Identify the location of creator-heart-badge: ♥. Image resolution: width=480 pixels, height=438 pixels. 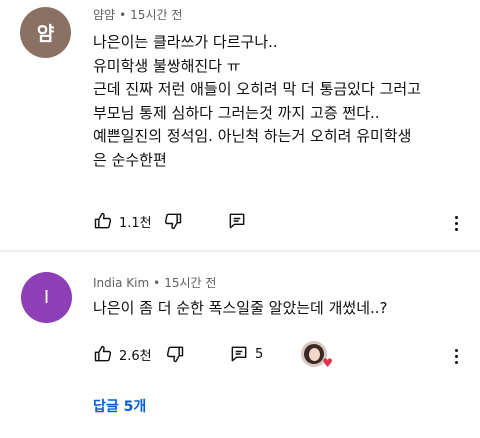
(317, 355).